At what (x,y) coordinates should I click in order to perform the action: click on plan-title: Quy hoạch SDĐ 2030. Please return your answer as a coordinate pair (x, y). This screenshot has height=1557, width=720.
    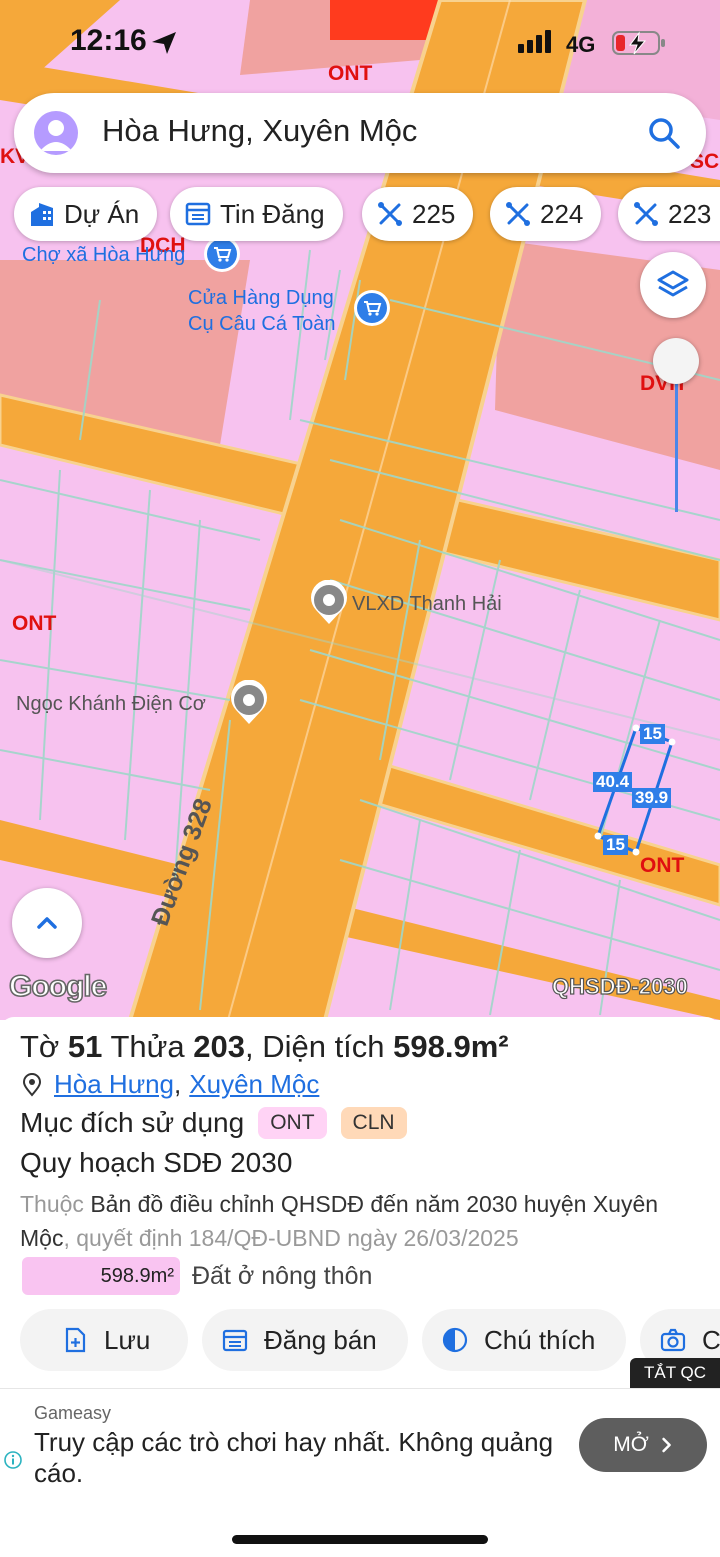
    Looking at the image, I should click on (156, 1162).